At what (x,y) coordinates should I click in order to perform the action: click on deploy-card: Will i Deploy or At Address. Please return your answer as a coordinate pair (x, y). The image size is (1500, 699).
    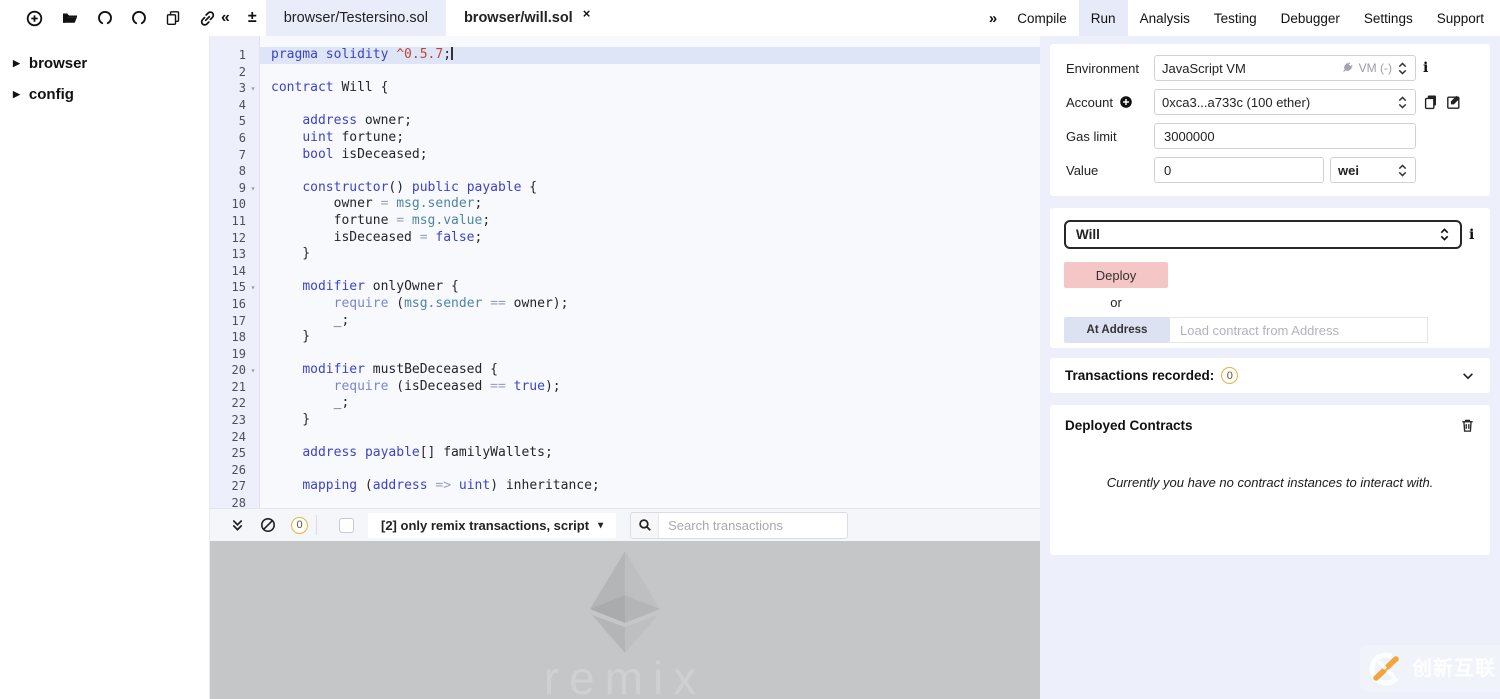
    Looking at the image, I should click on (1270, 278).